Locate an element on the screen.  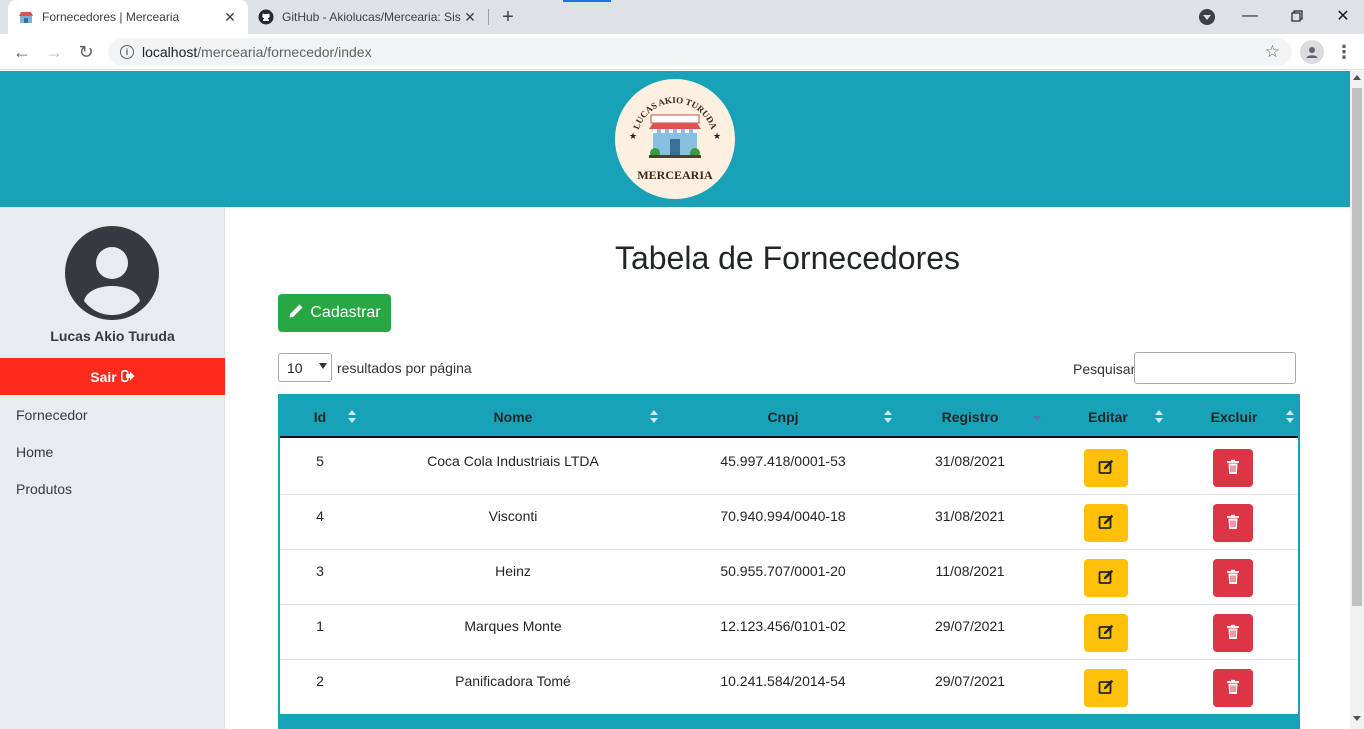
sidebar-item-fornecedor: Fornecedor is located at coordinates (52, 415).